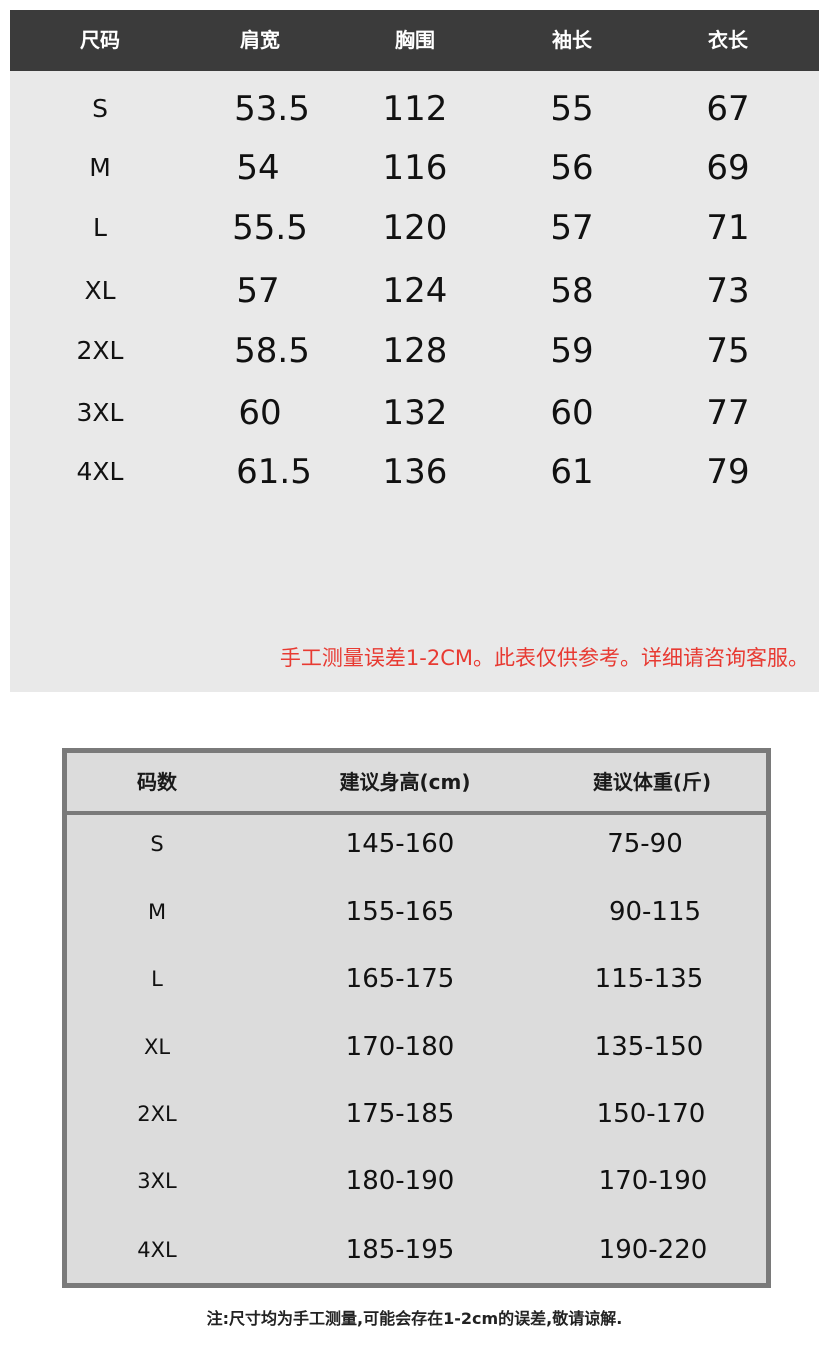 This screenshot has width=829, height=1362. Describe the element at coordinates (400, 844) in the screenshot. I see `height-cell: 145-160` at that location.